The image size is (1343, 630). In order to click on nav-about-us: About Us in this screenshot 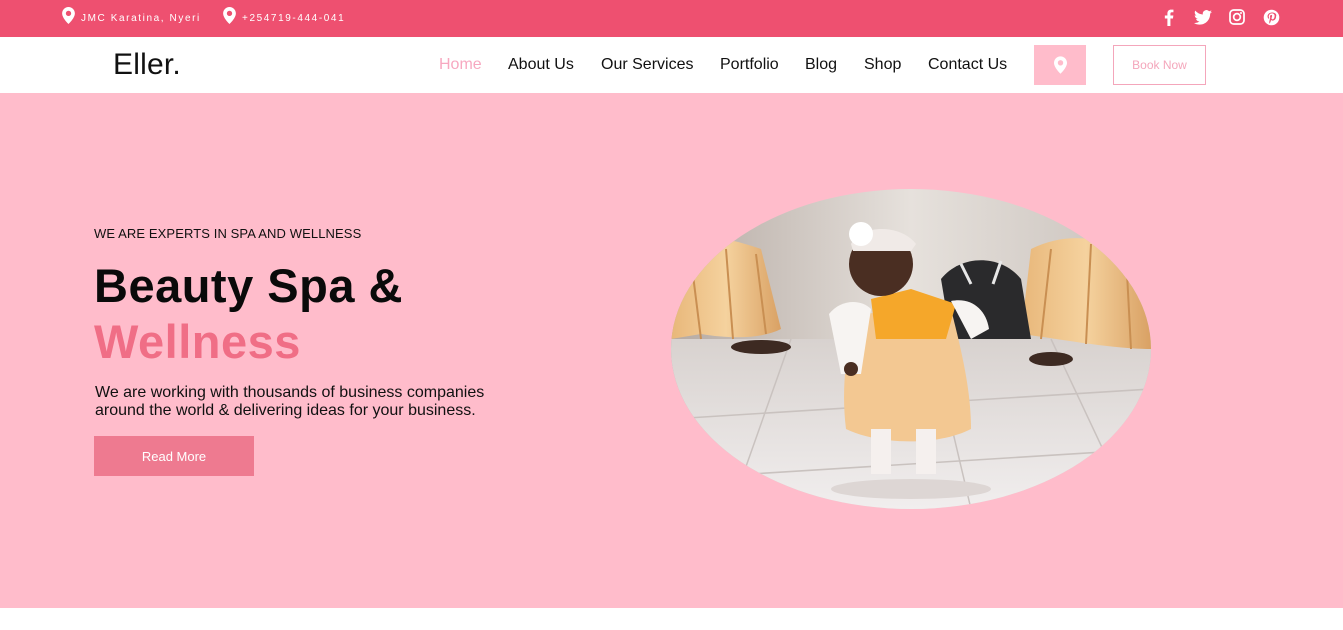, I will do `click(541, 65)`.